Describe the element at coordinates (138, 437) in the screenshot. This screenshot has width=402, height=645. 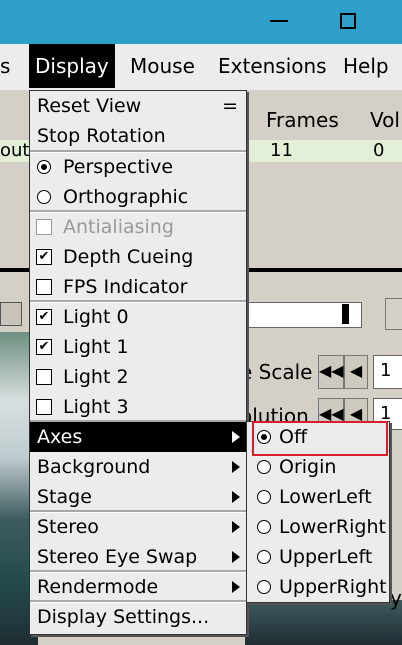
I see `menu-item-axes: Axes` at that location.